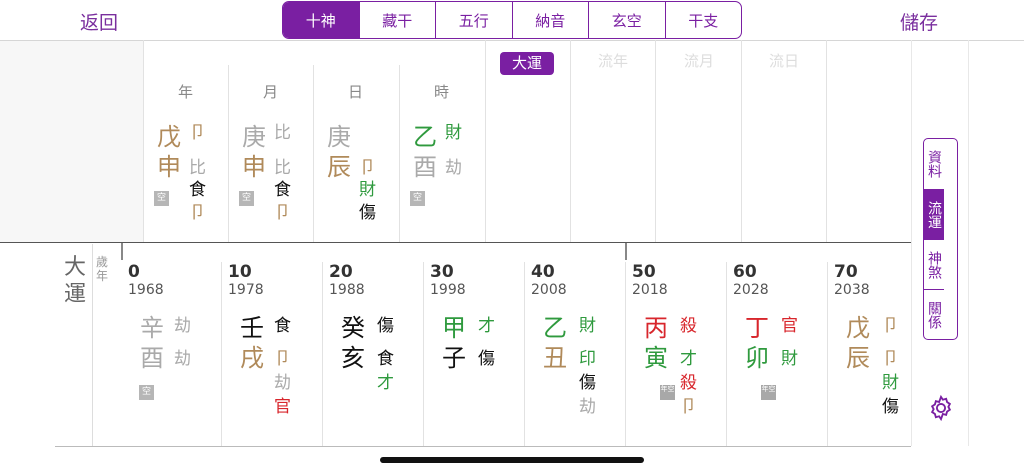  Describe the element at coordinates (890, 326) in the screenshot. I see `stem-ten-god: 卩` at that location.